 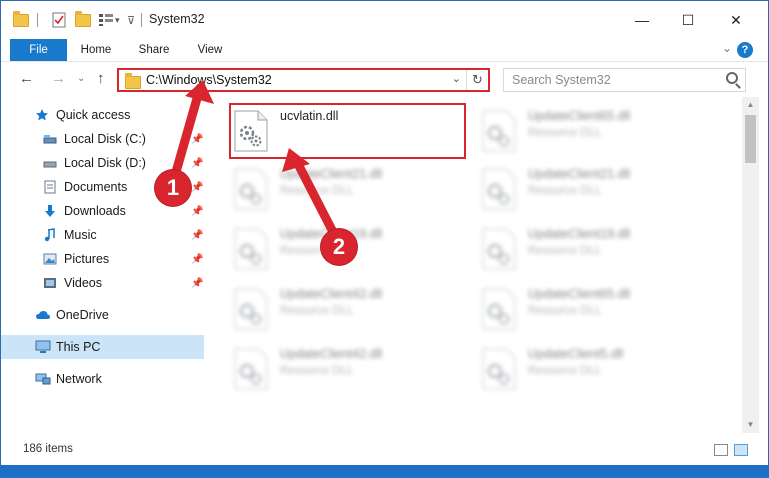 I want to click on sidebar-item-local-disk-c: Local Disk (C:) 📌, so click(x=102, y=139).